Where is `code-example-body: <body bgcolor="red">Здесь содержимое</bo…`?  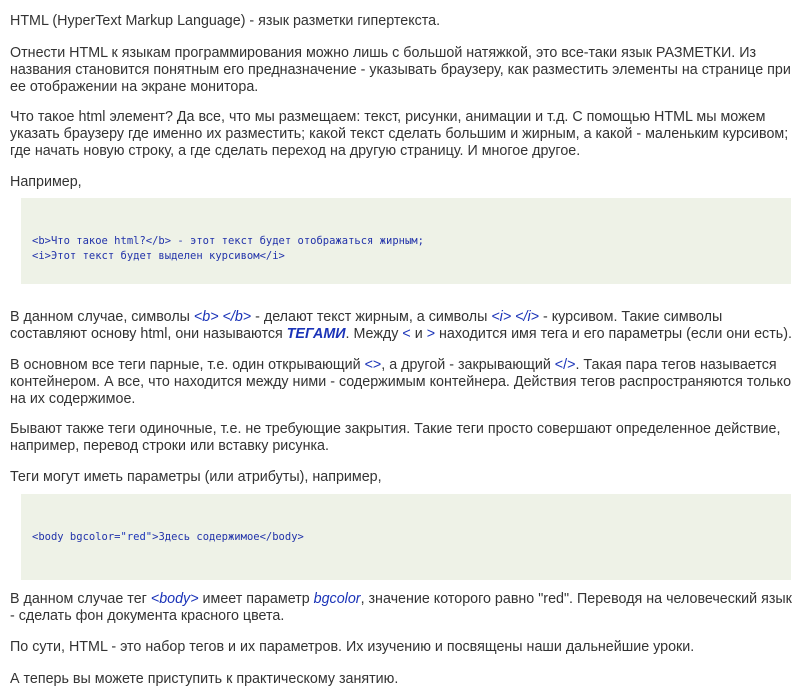
code-example-body: <body bgcolor="red">Здесь содержимое</bo… is located at coordinates (406, 537).